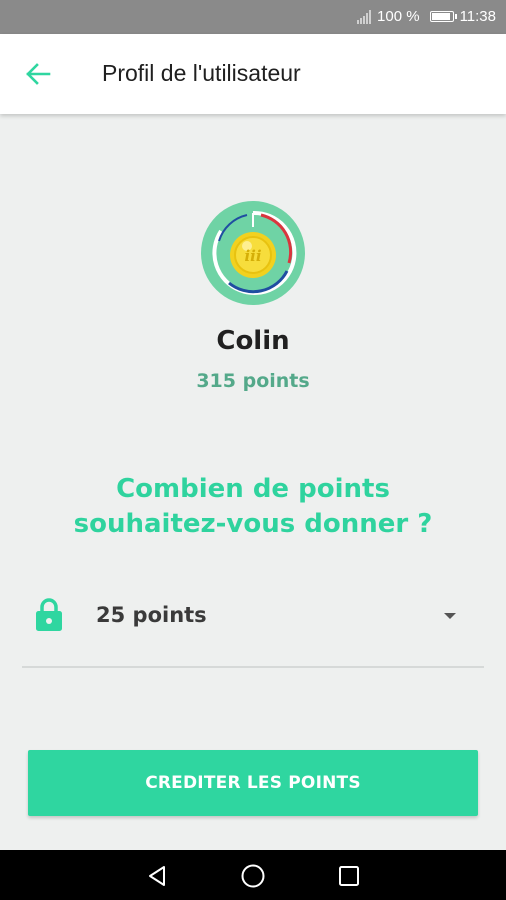 This screenshot has width=506, height=900. I want to click on nav-back-icon, so click(157, 876).